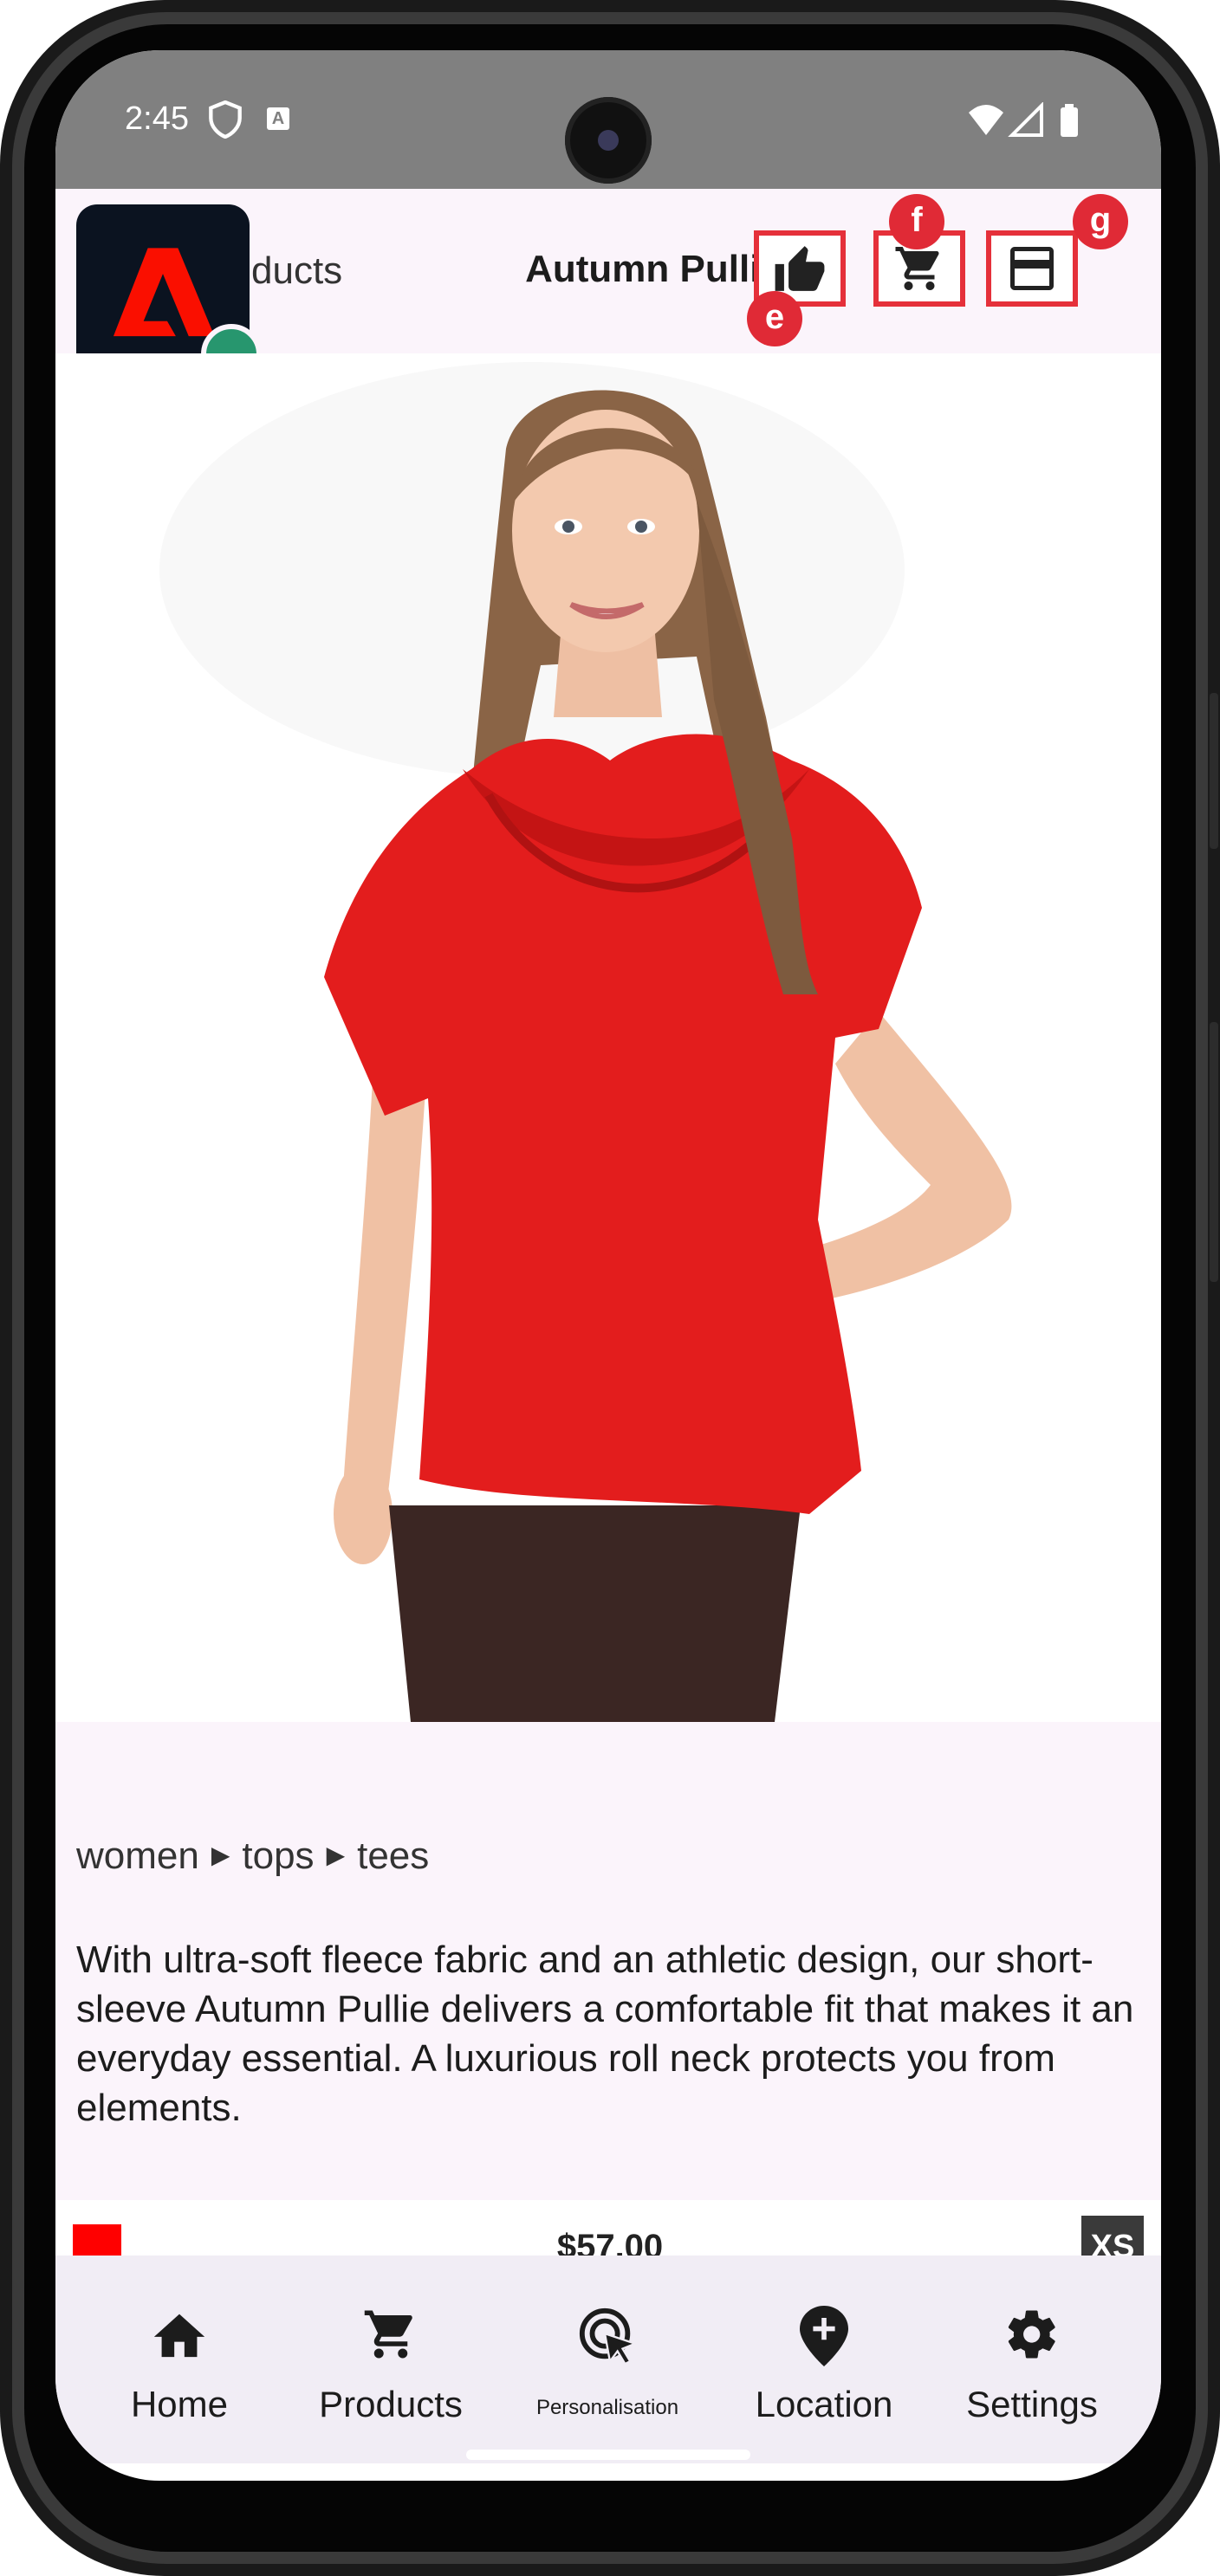 The width and height of the screenshot is (1220, 2576). What do you see at coordinates (137, 1856) in the screenshot?
I see `breadcrumb-item: women` at bounding box center [137, 1856].